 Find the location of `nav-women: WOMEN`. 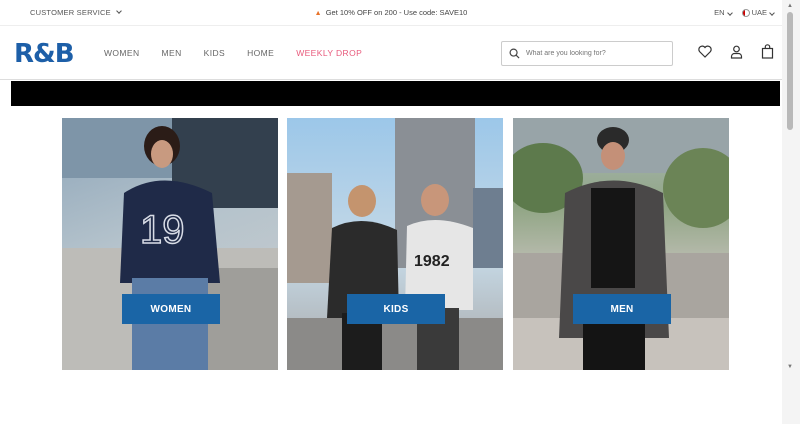

nav-women: WOMEN is located at coordinates (122, 53).